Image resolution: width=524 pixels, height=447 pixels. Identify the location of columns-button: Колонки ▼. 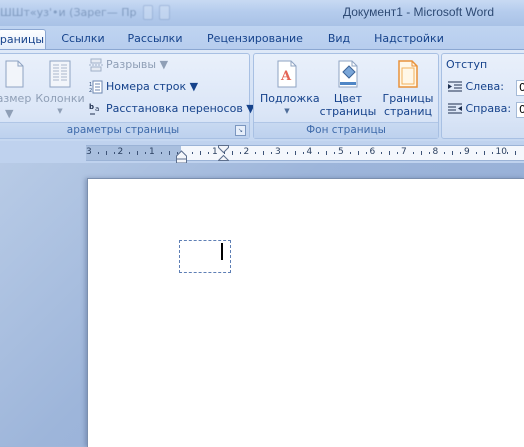
(60, 87).